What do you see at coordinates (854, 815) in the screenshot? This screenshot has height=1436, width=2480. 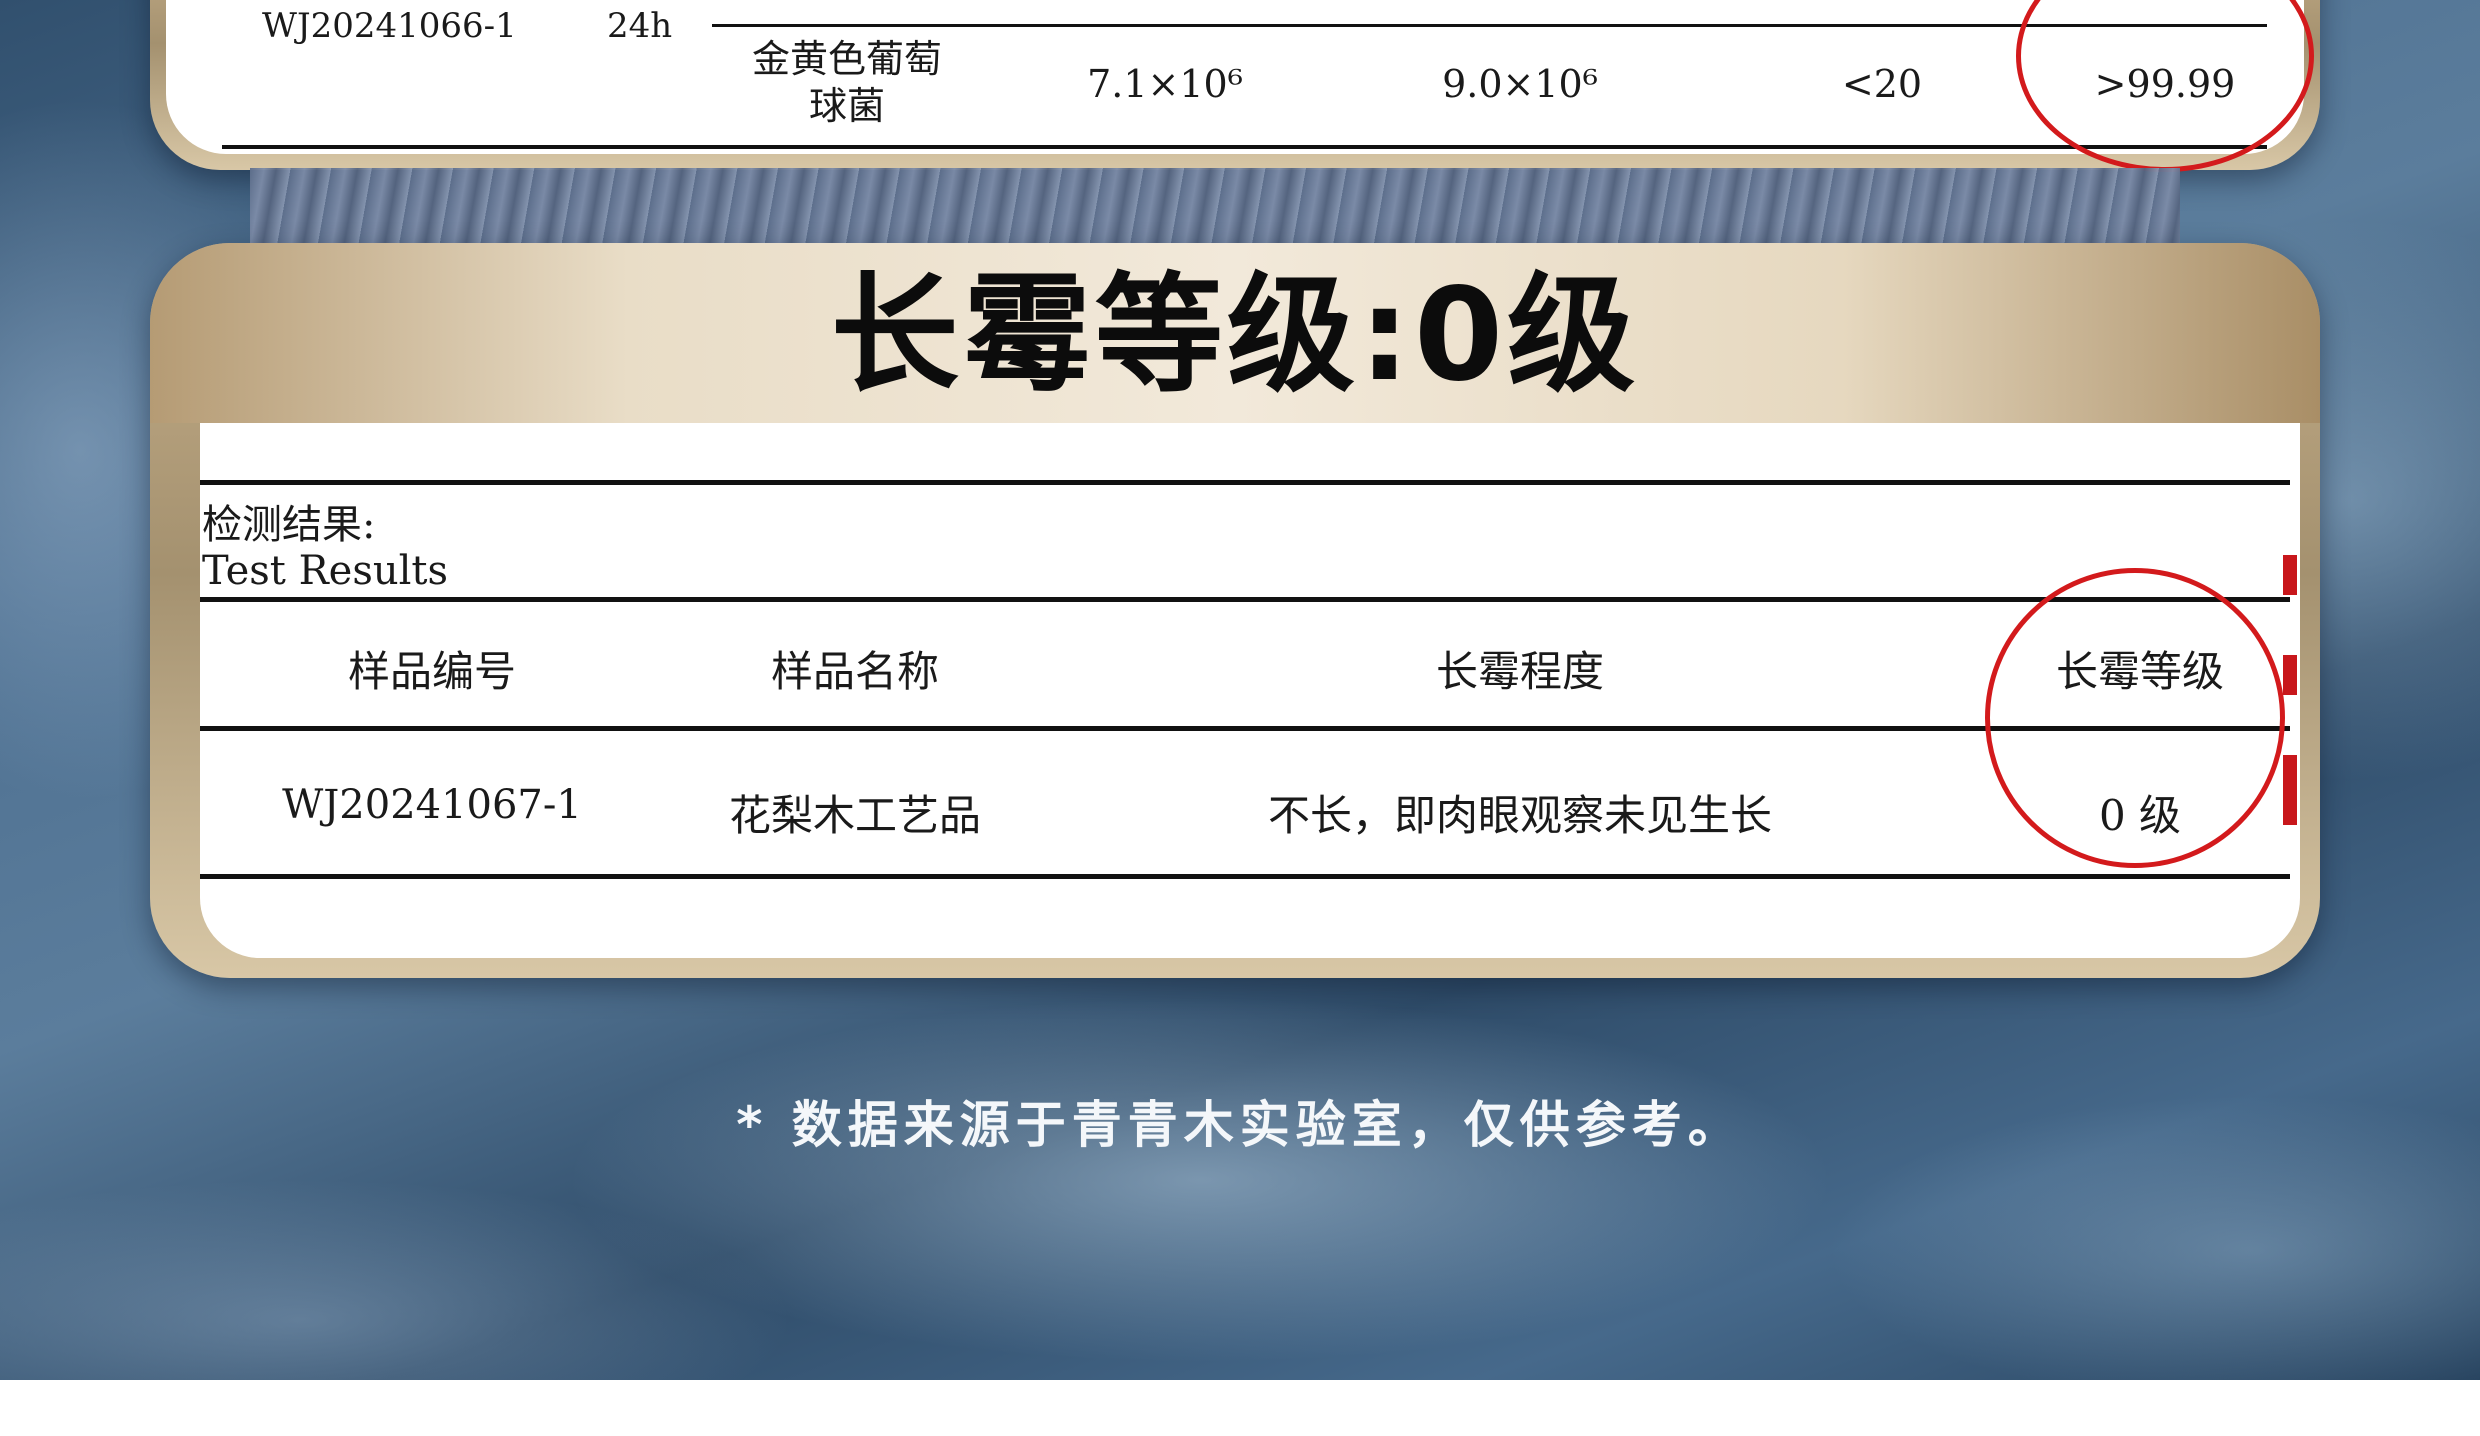 I see `table-cell: 花梨木工艺品` at bounding box center [854, 815].